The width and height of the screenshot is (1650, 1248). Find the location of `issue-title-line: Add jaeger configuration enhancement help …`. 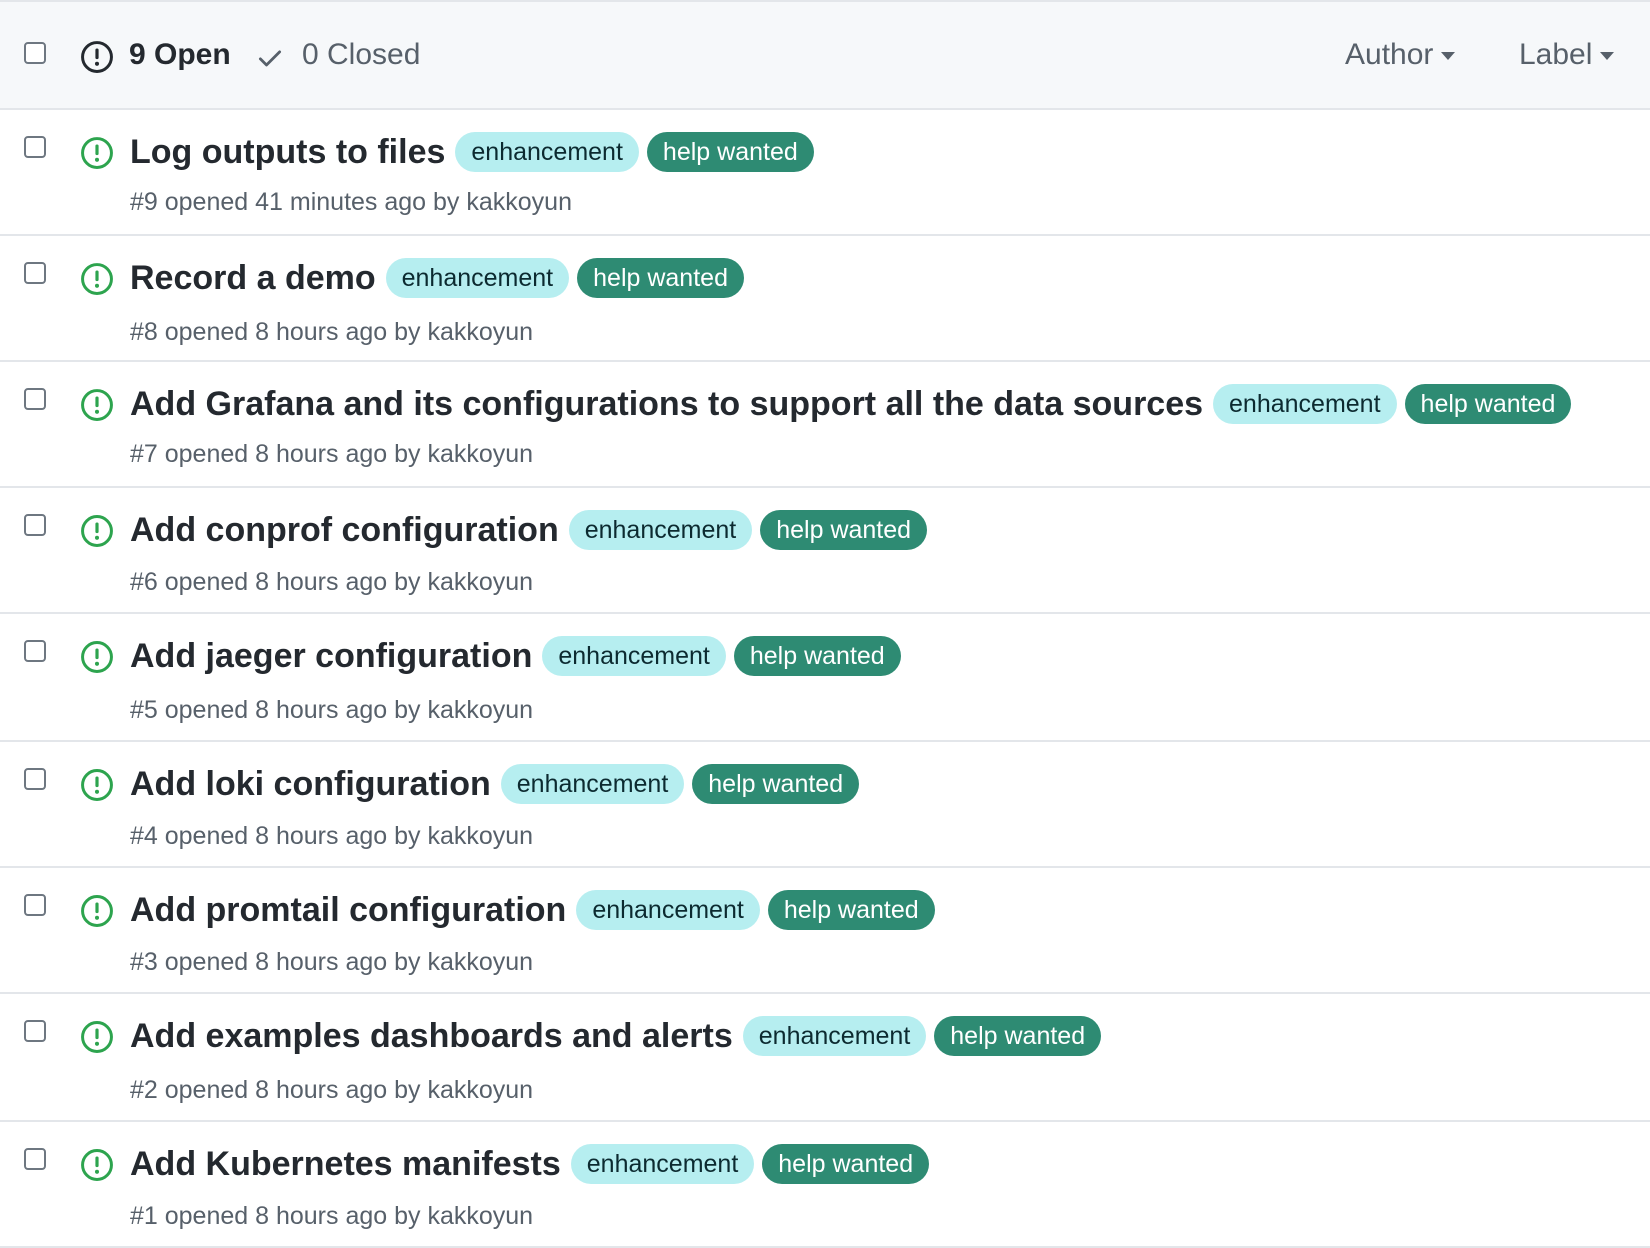

issue-title-line: Add jaeger configuration enhancement help … is located at coordinates (518, 656).